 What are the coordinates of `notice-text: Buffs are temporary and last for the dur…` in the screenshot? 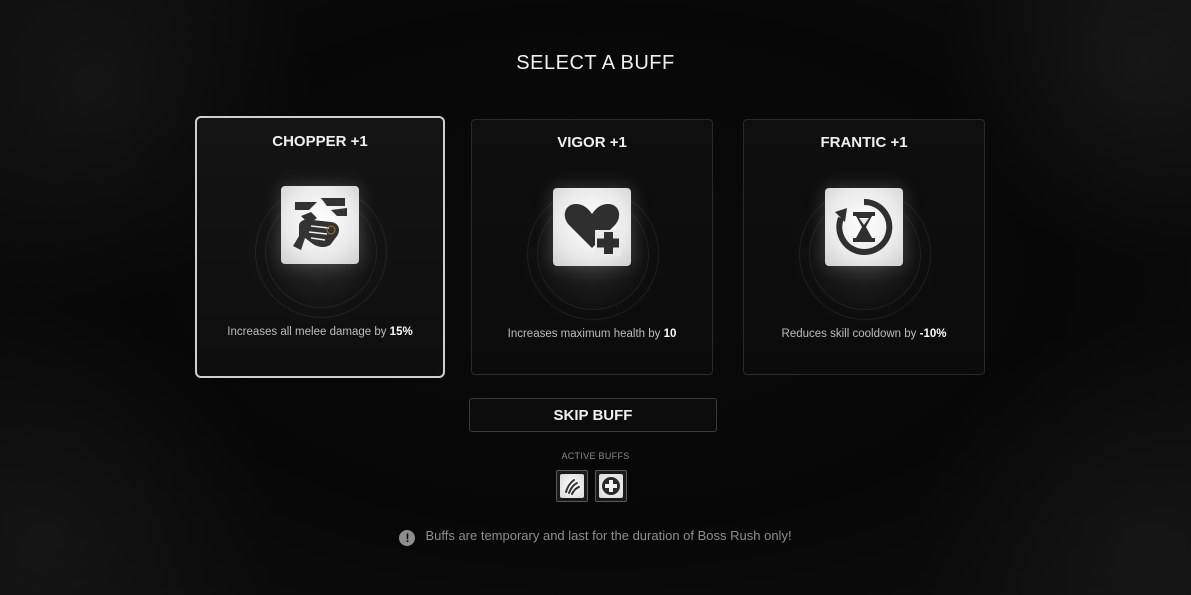 It's located at (608, 535).